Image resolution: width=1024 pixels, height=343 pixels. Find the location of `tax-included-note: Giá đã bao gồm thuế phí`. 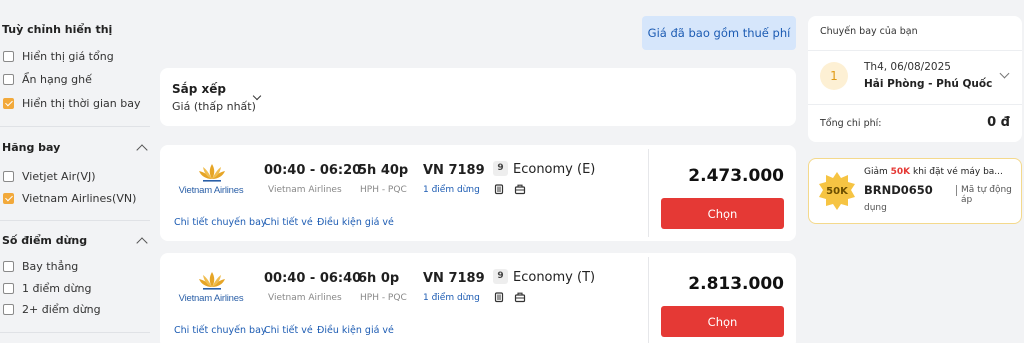

tax-included-note: Giá đã bao gồm thuế phí is located at coordinates (719, 33).